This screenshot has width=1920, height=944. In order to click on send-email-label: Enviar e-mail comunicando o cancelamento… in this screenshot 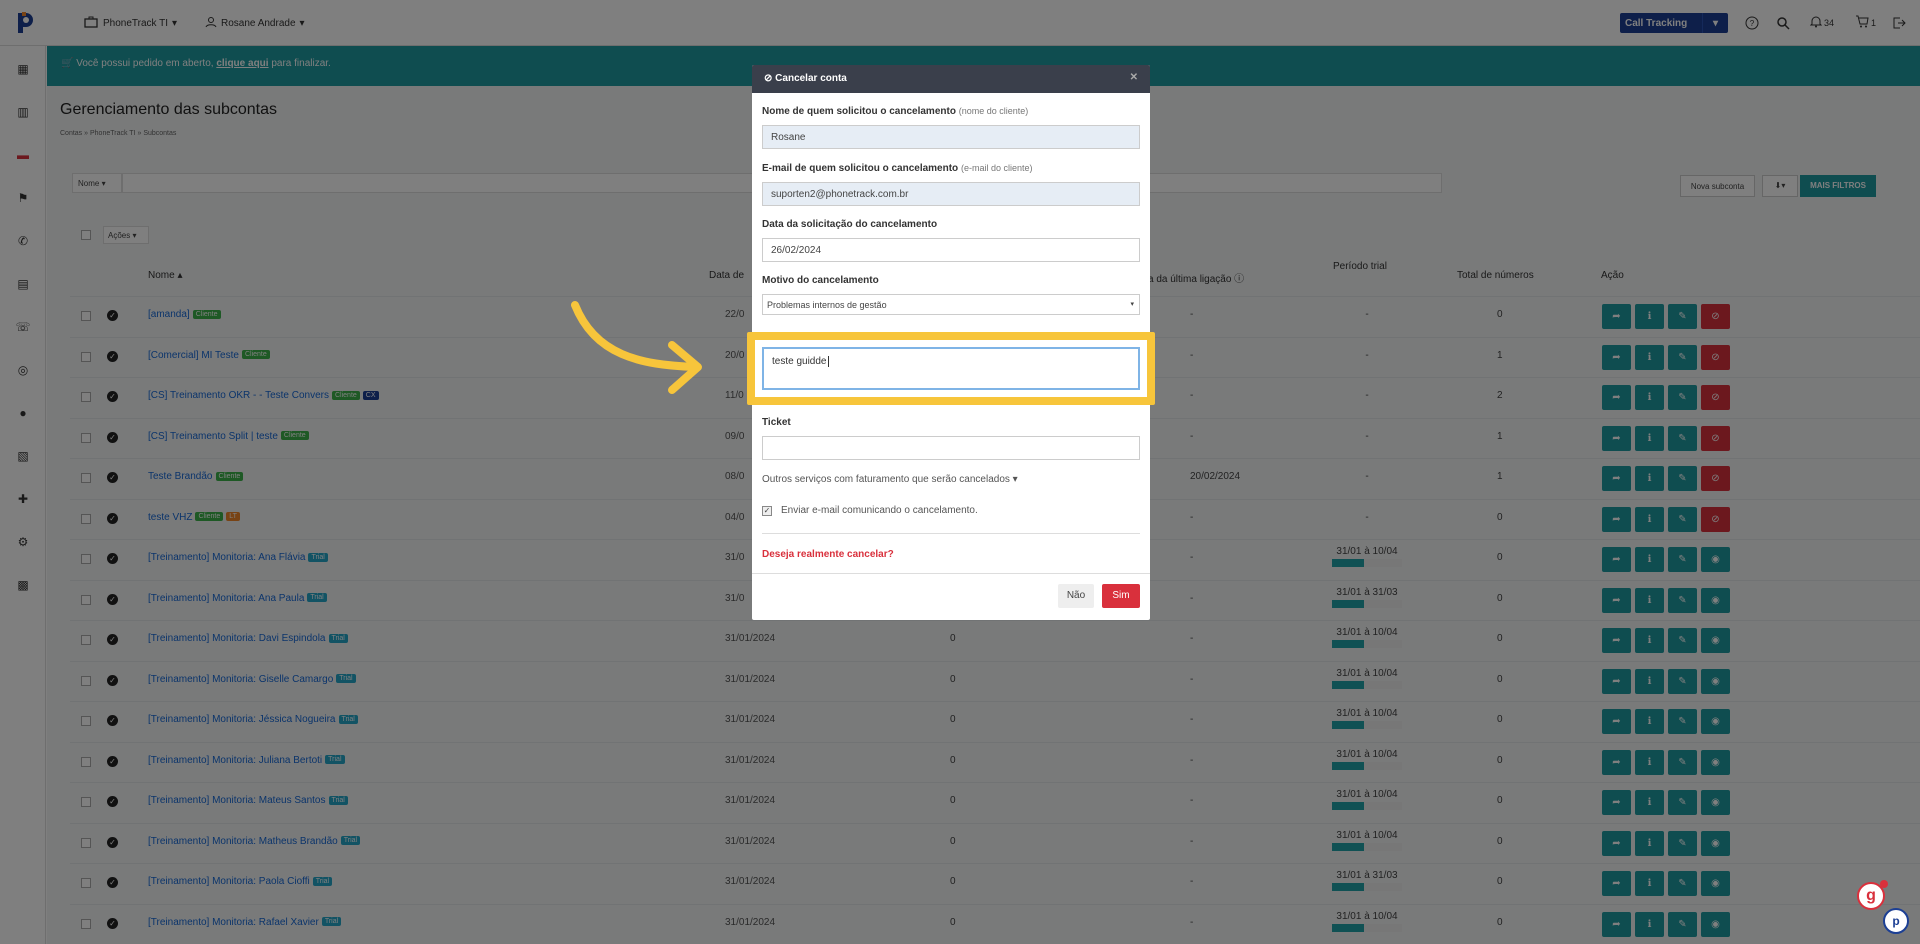, I will do `click(879, 510)`.